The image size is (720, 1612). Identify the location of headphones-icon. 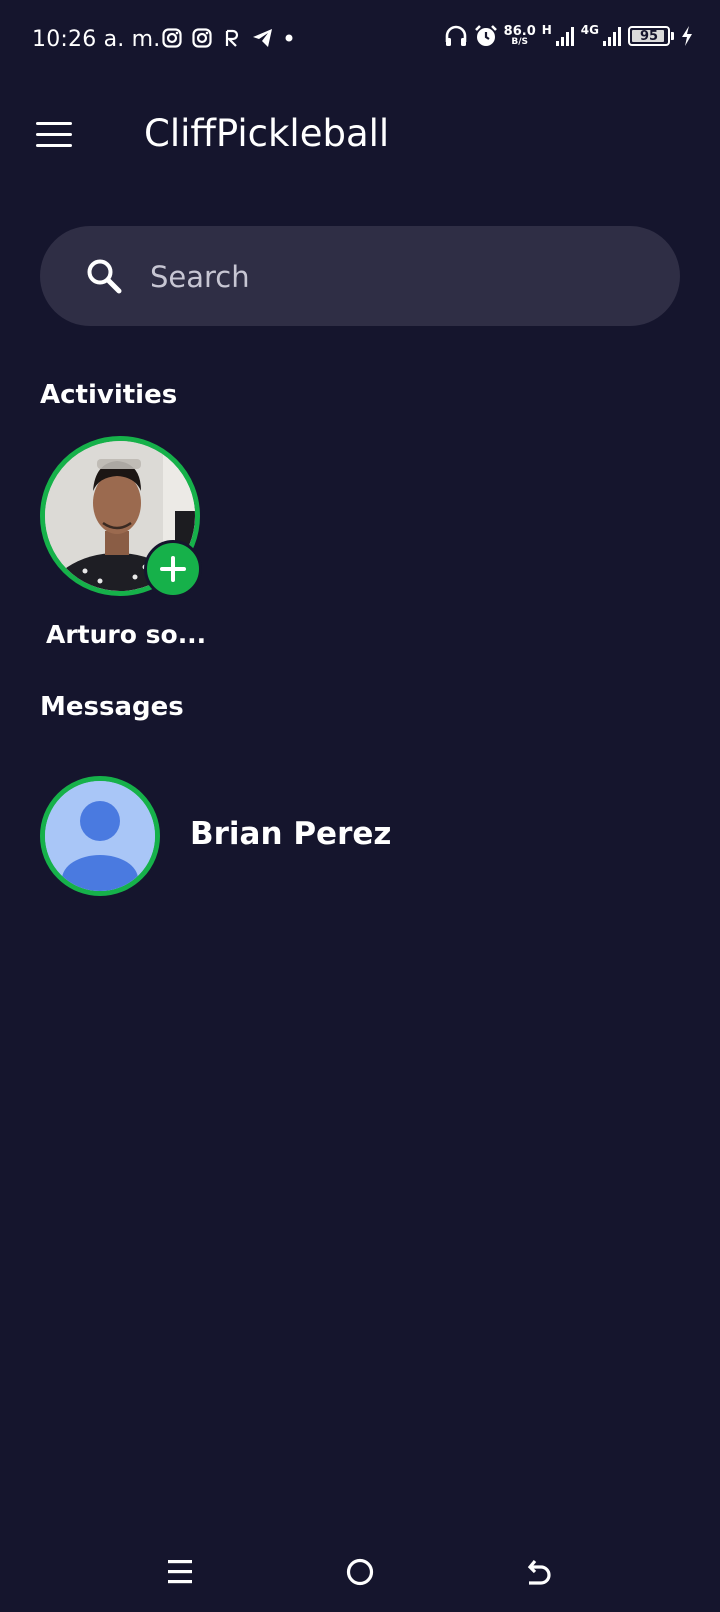
(455, 35).